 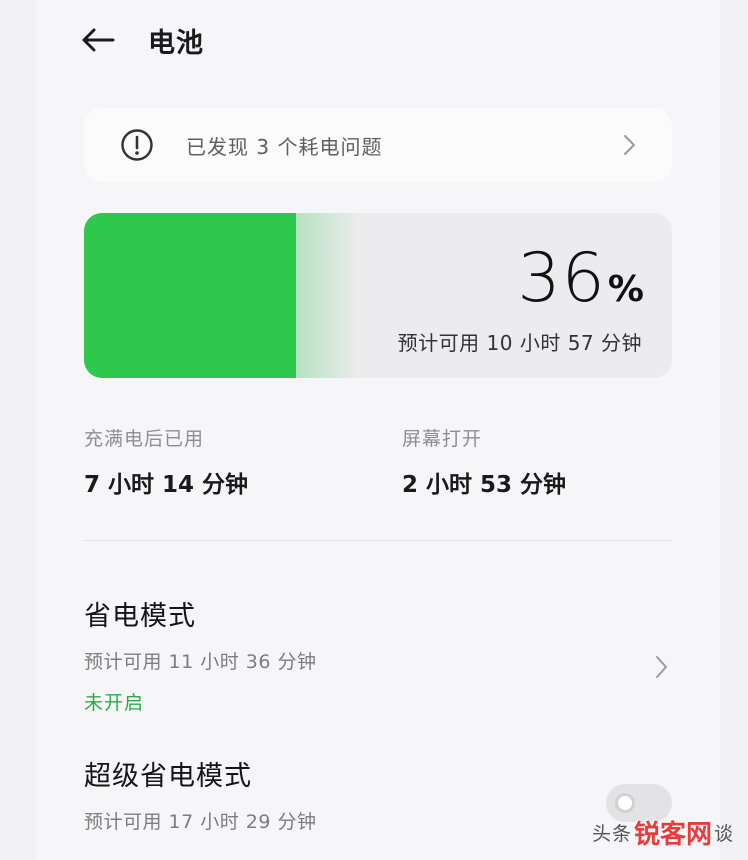 What do you see at coordinates (98, 40) in the screenshot?
I see `arrow-left-icon` at bounding box center [98, 40].